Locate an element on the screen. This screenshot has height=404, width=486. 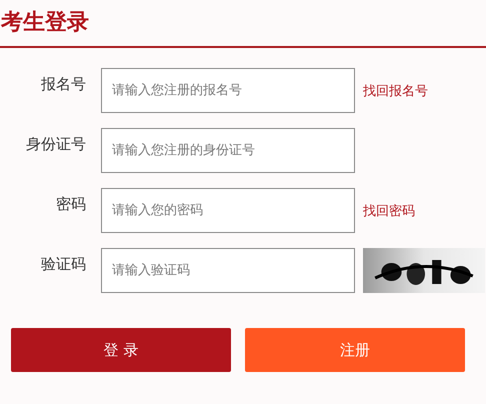
input-field: 请输入您的密码 is located at coordinates (228, 210).